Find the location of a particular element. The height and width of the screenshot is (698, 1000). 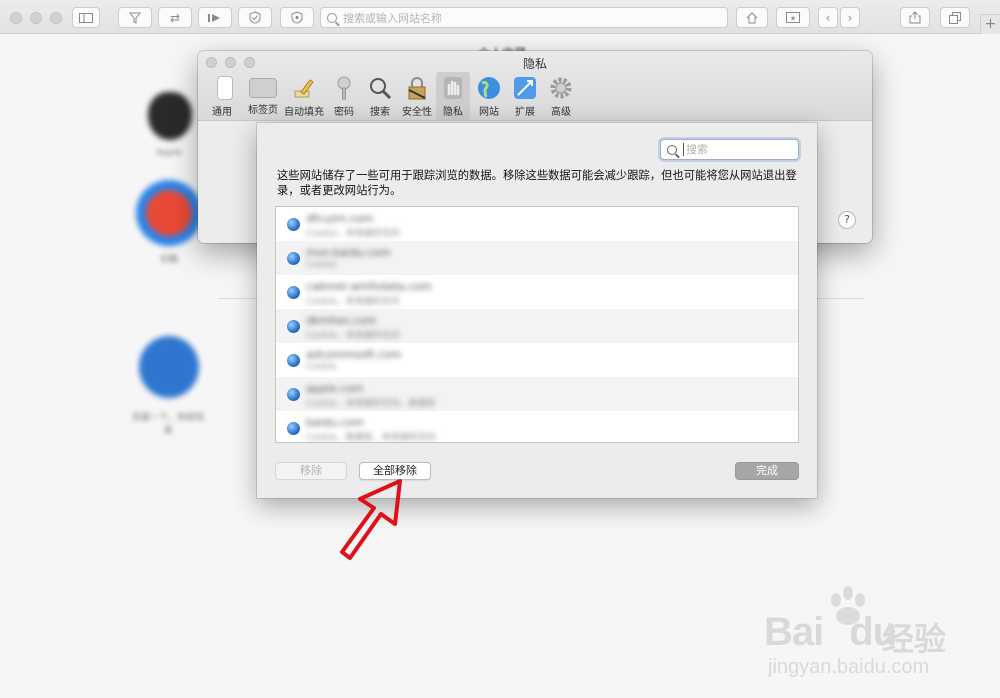

media-button is located at coordinates (215, 17).